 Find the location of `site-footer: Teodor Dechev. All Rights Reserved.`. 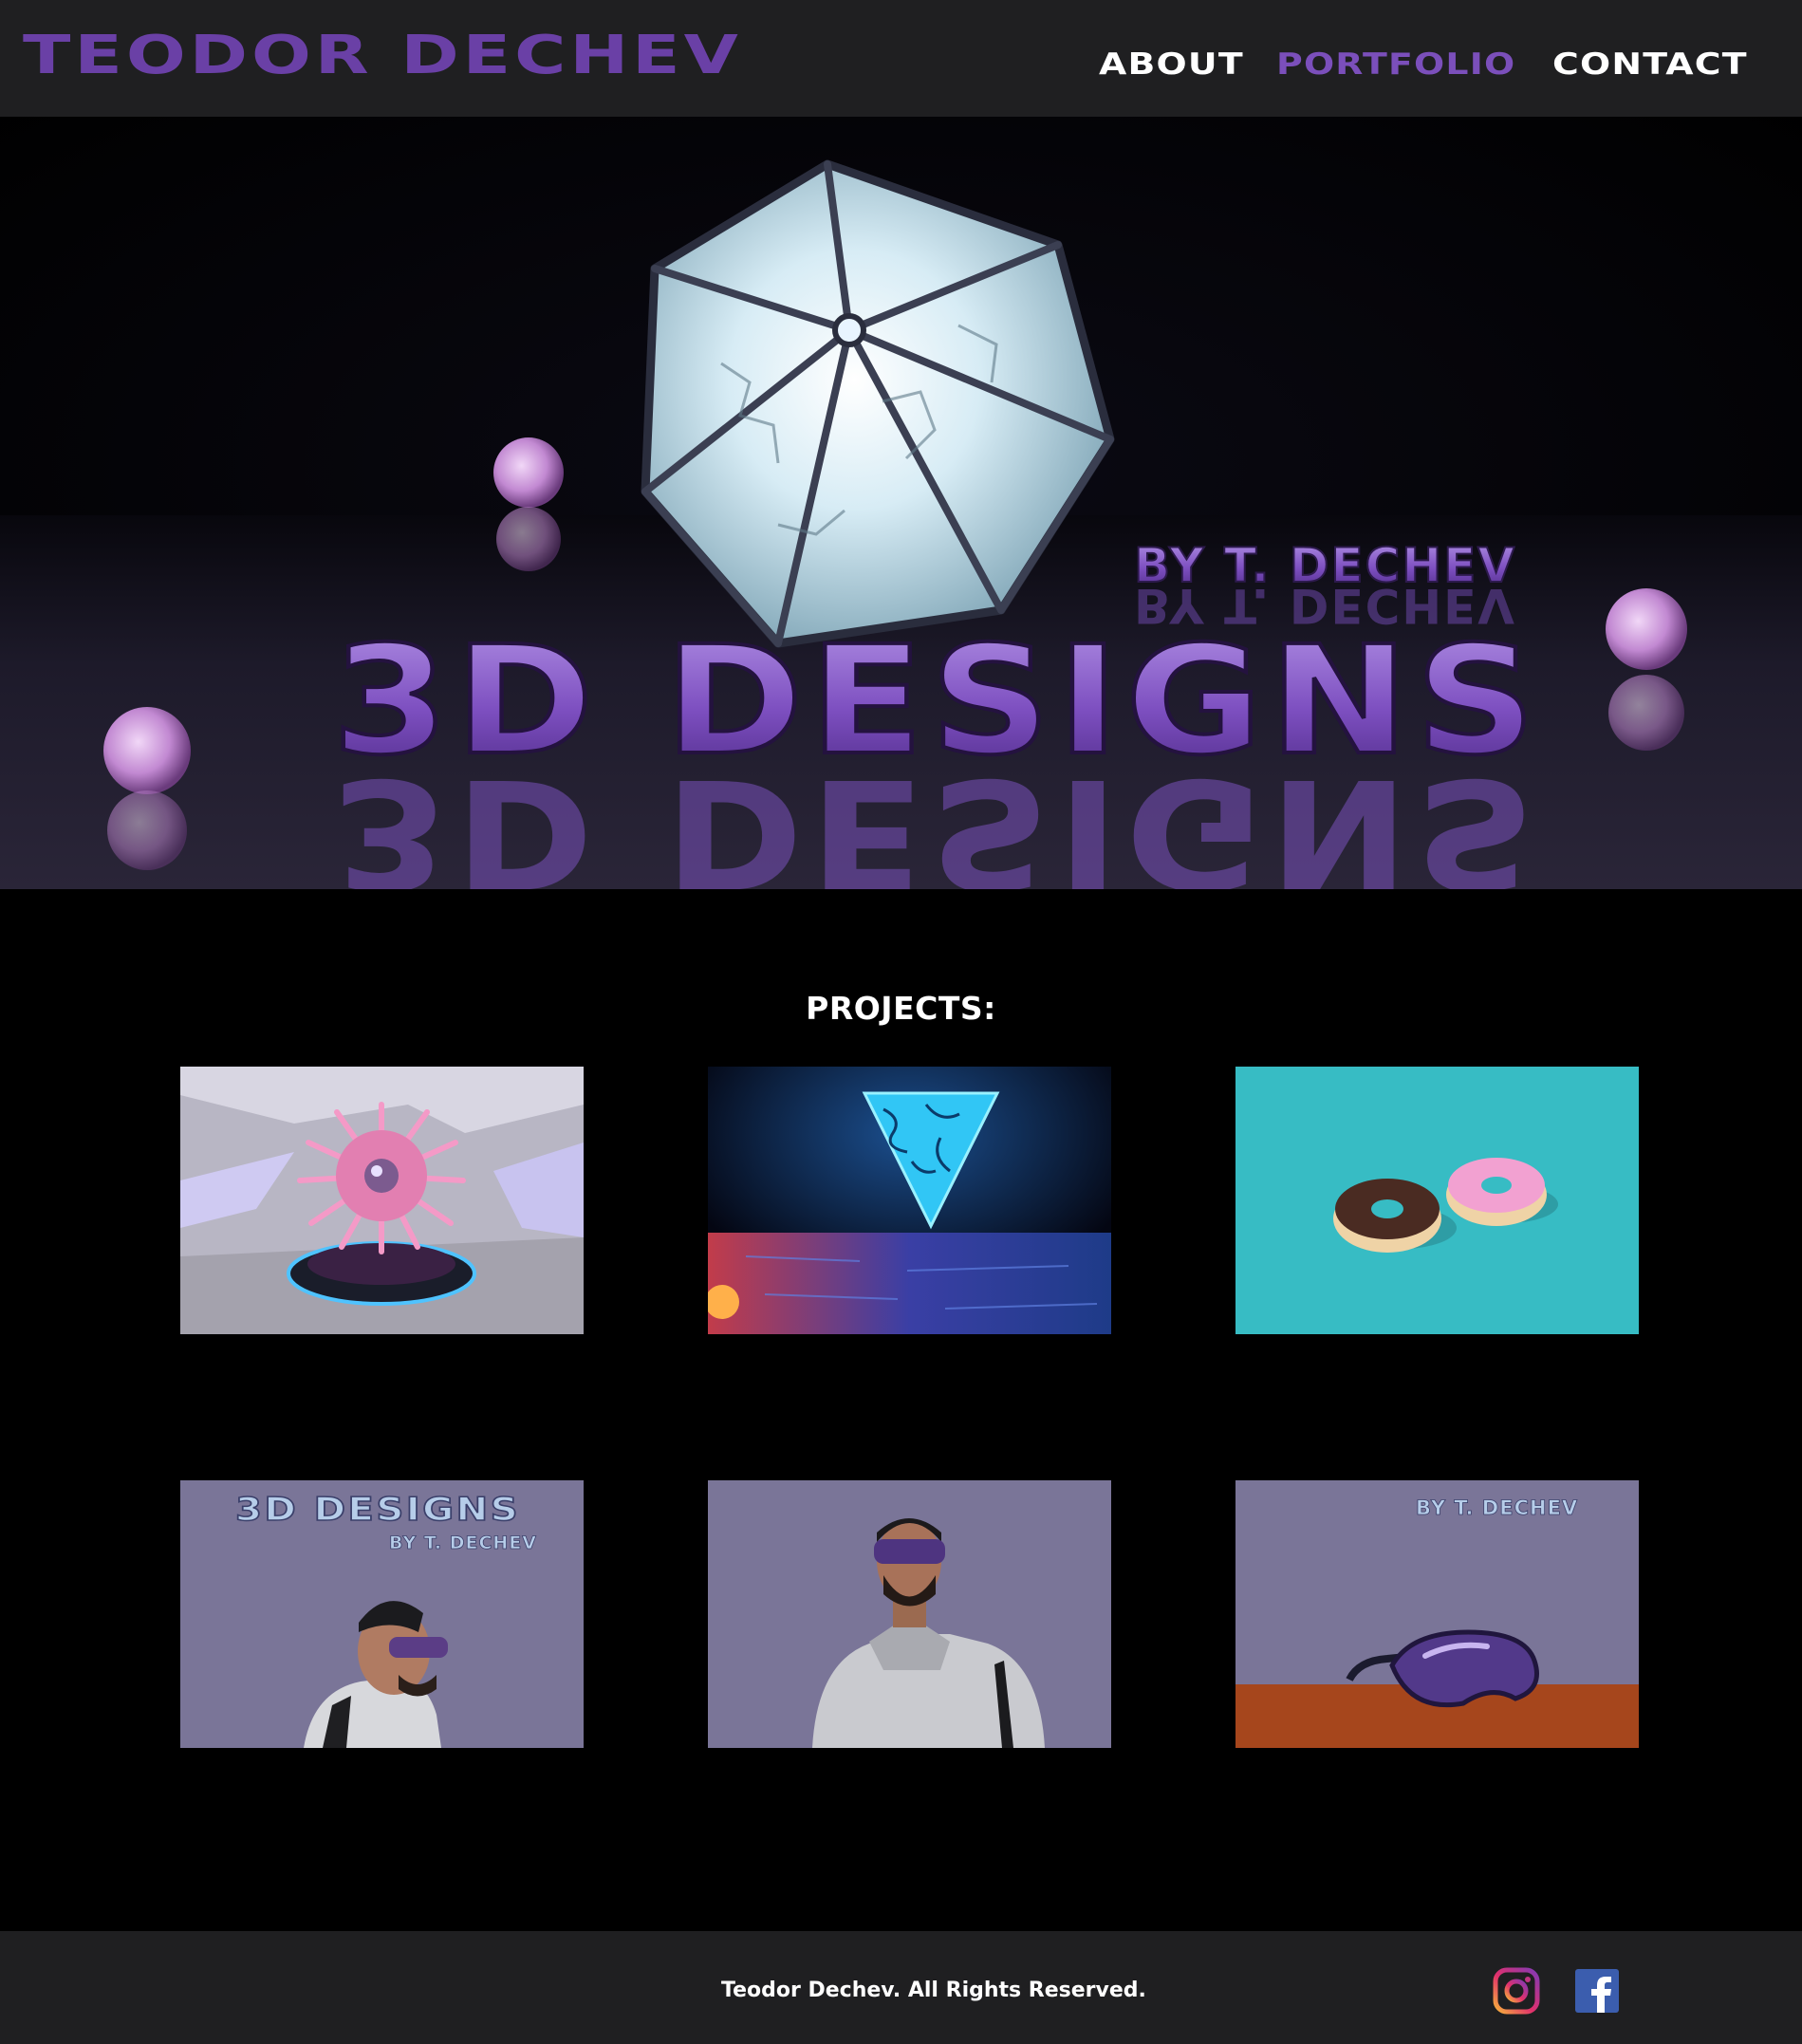

site-footer: Teodor Dechev. All Rights Reserved. is located at coordinates (901, 1987).